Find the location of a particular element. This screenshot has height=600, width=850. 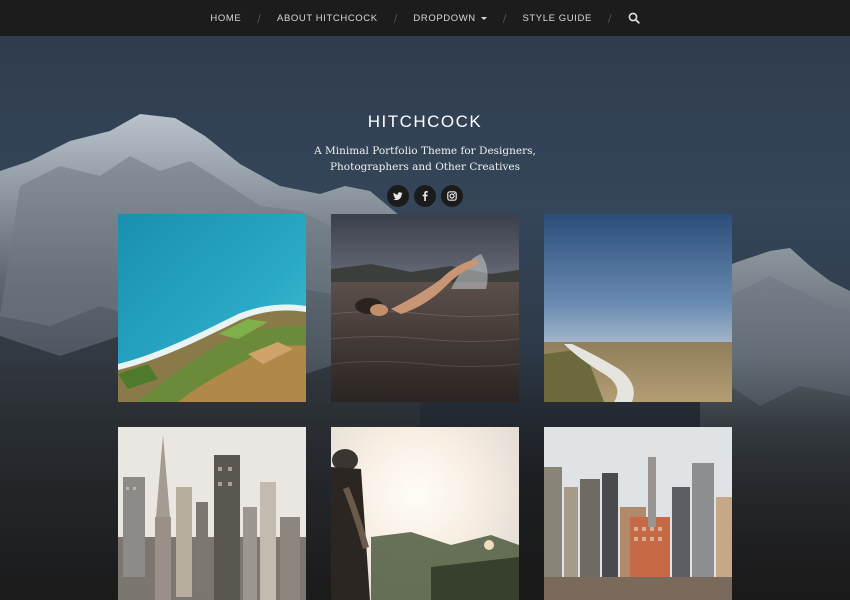

caret-down-icon is located at coordinates (483, 18).